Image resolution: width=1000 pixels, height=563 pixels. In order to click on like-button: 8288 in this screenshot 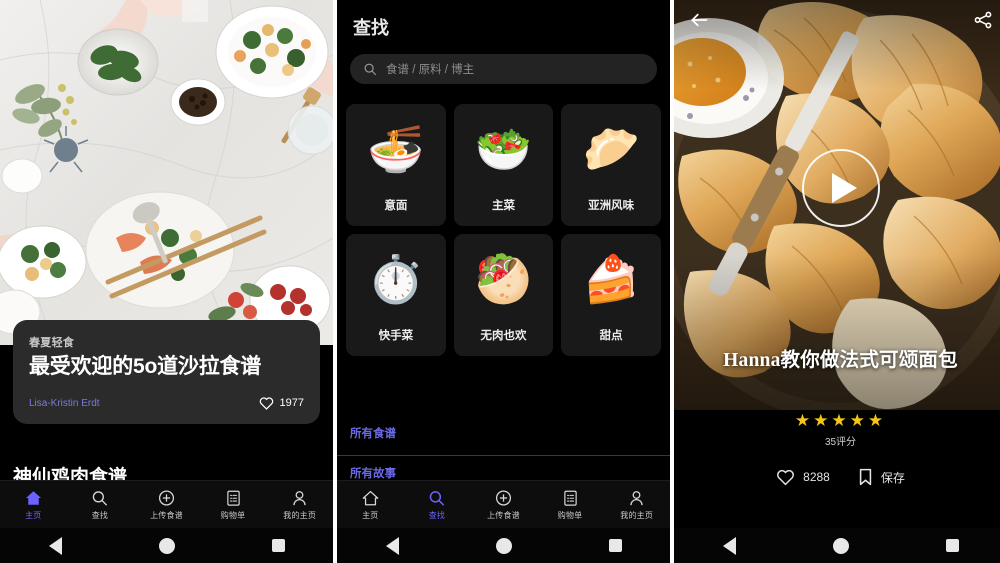, I will do `click(803, 477)`.